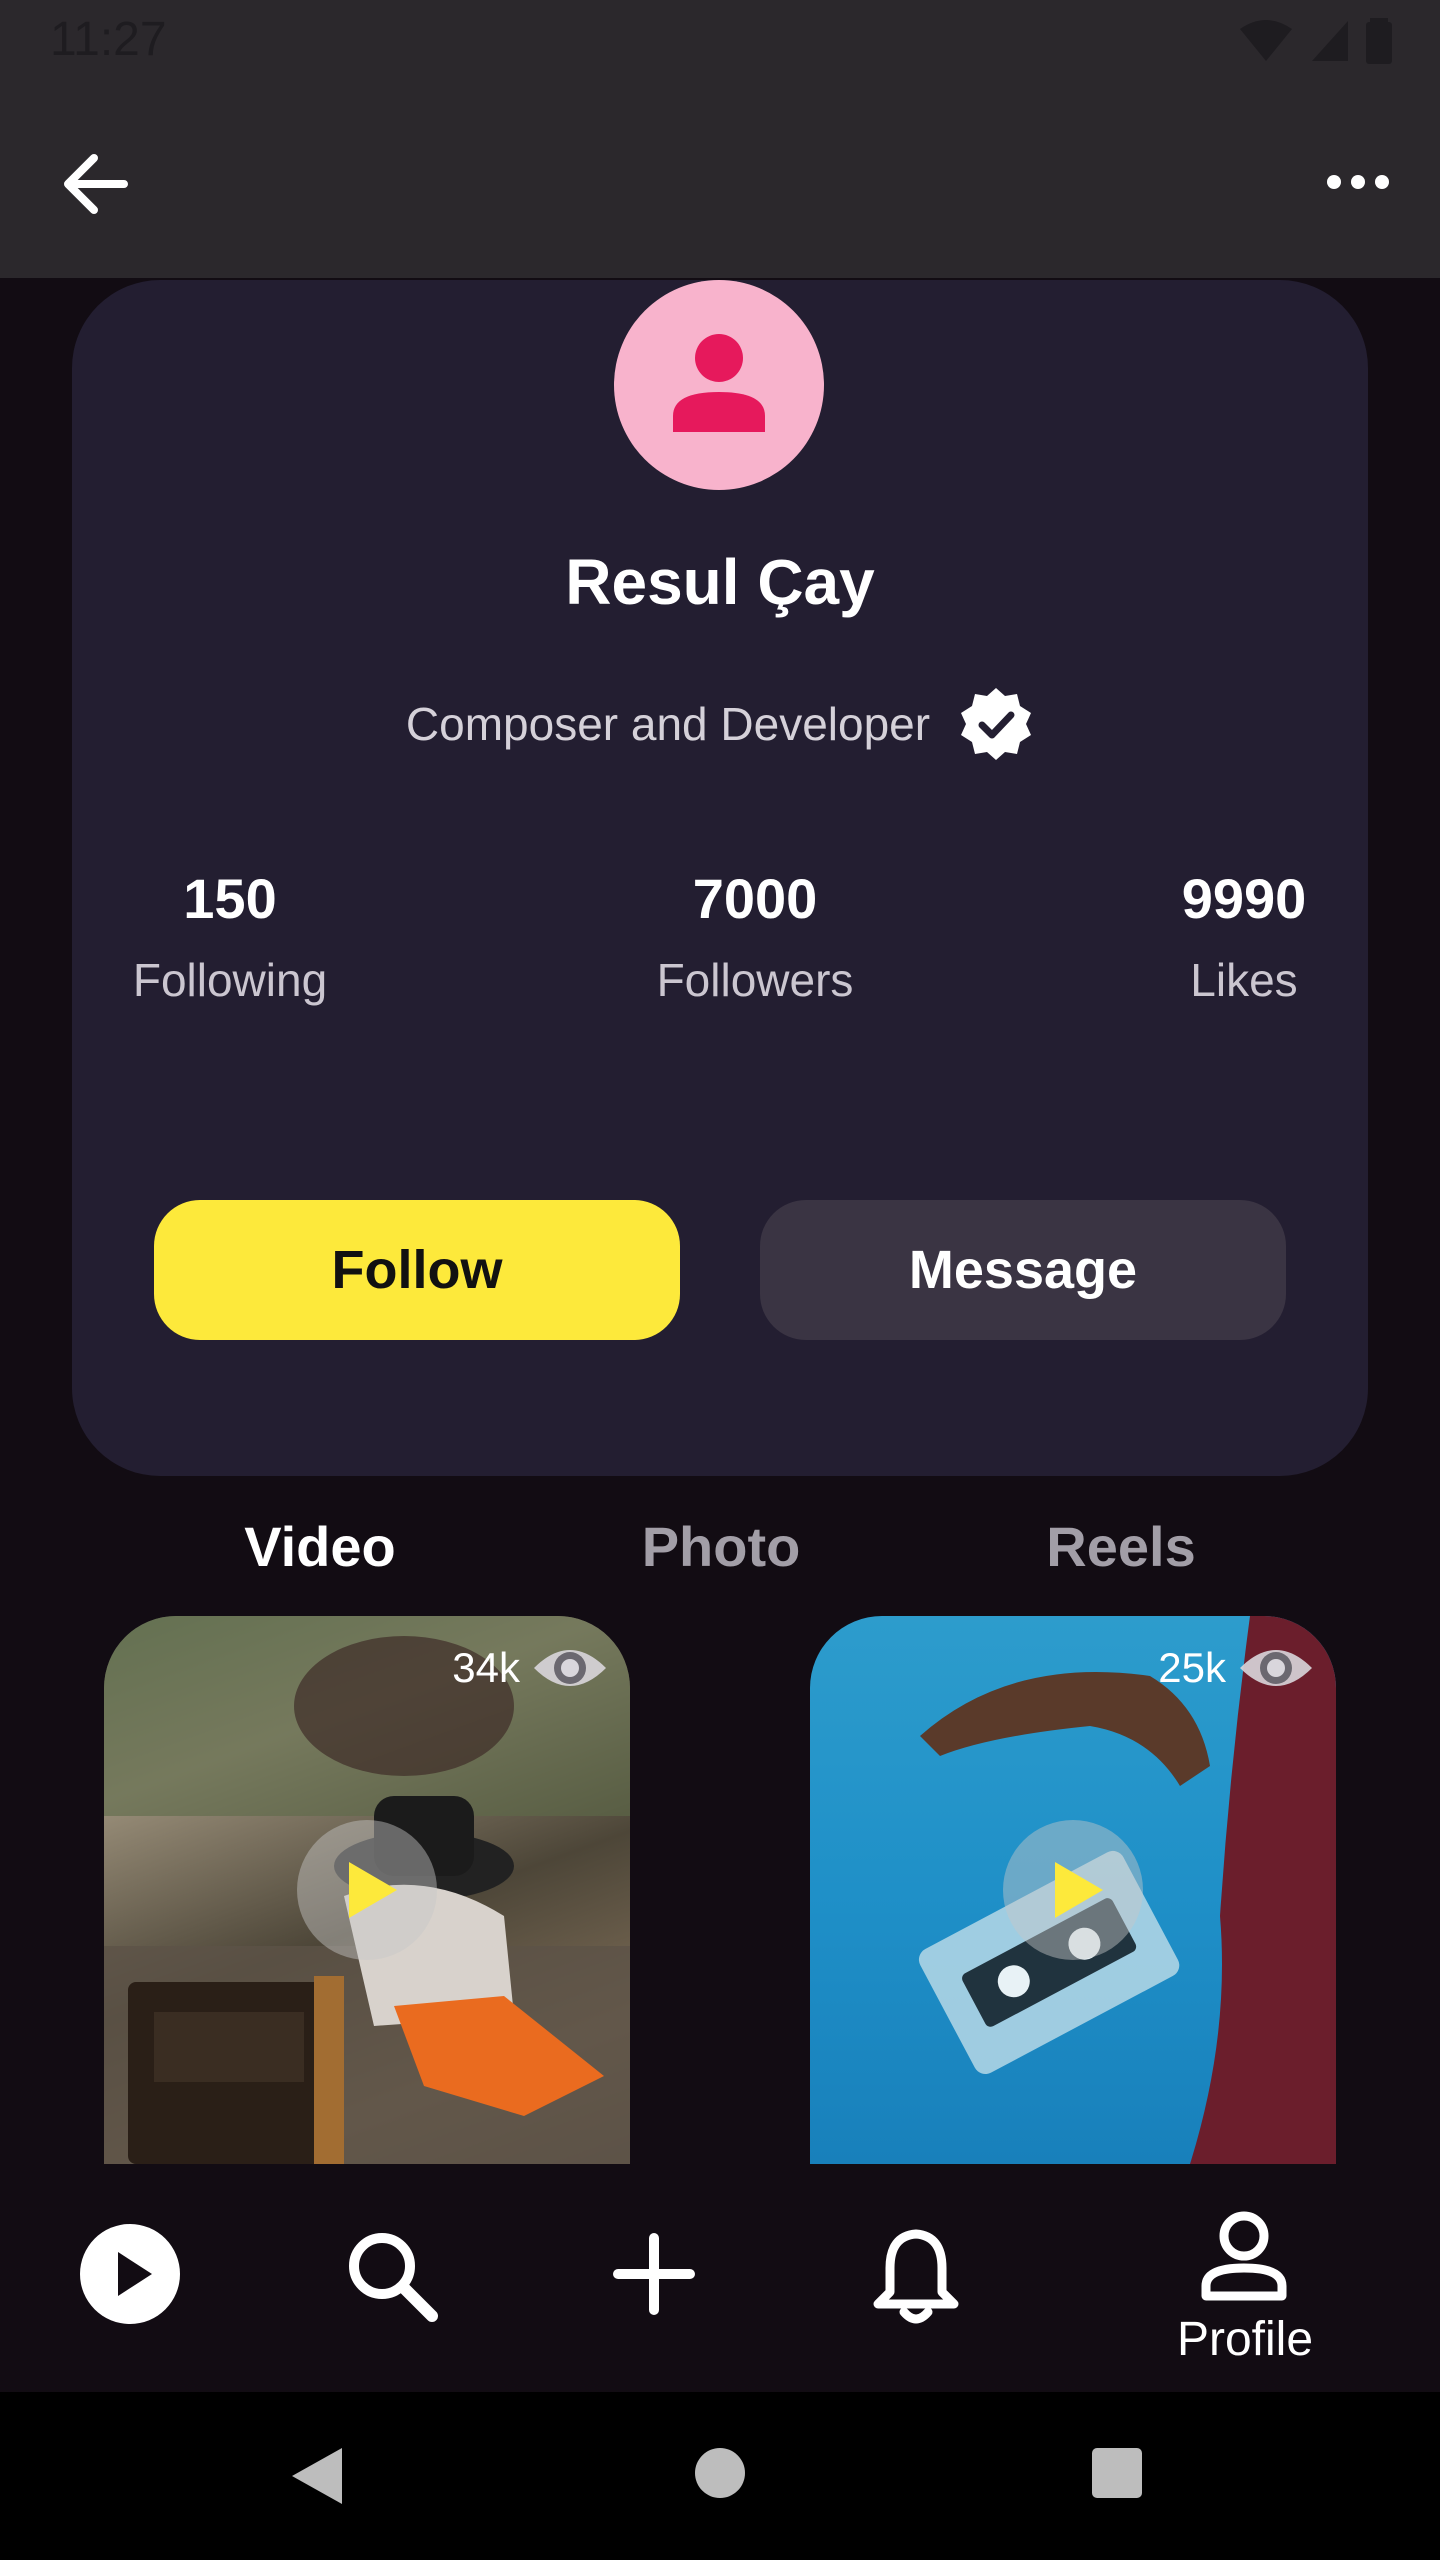  I want to click on status-bar: 11:27, so click(720, 41).